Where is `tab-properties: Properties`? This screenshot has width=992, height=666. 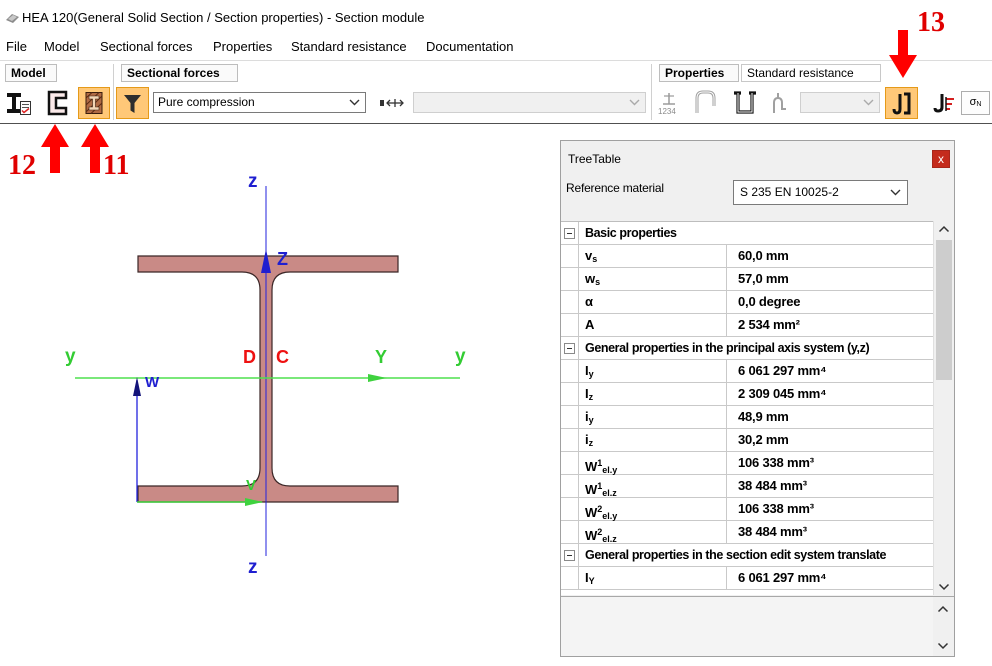
tab-properties: Properties is located at coordinates (699, 73).